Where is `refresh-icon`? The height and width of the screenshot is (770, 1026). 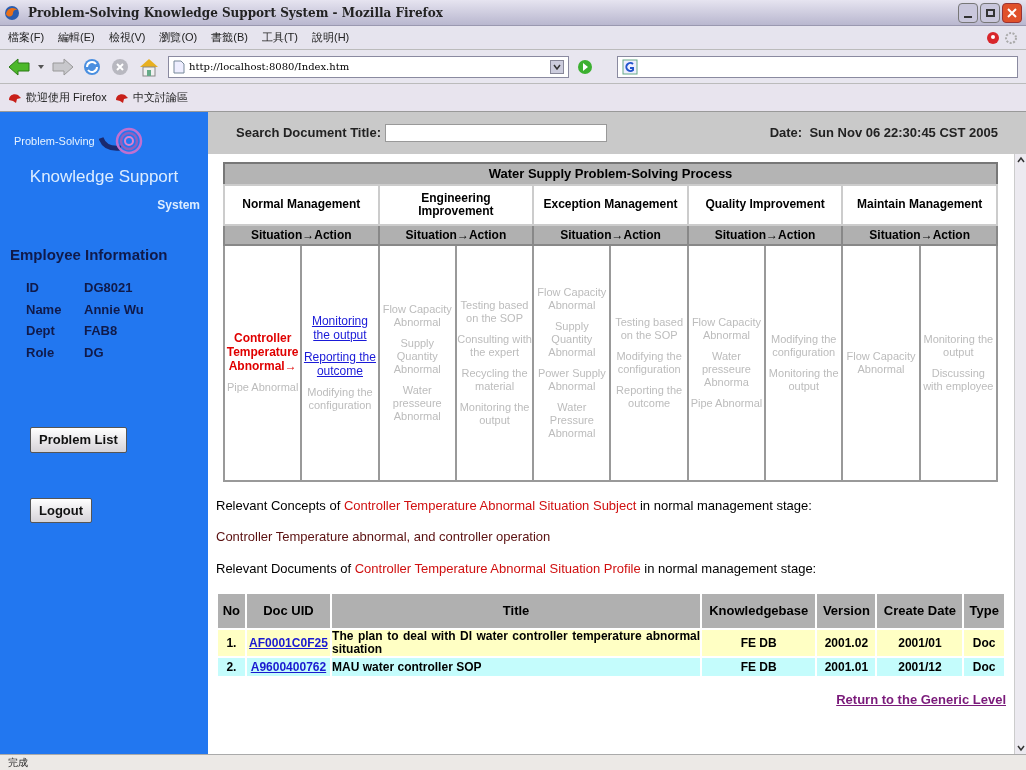 refresh-icon is located at coordinates (92, 66).